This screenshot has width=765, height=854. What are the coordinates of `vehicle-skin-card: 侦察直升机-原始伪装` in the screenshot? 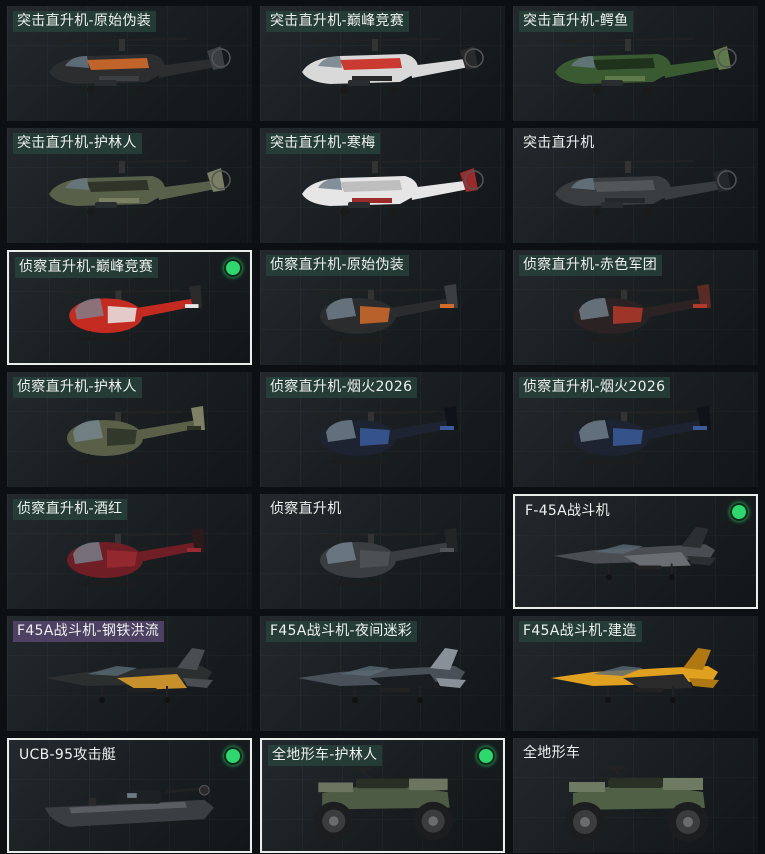 It's located at (382, 307).